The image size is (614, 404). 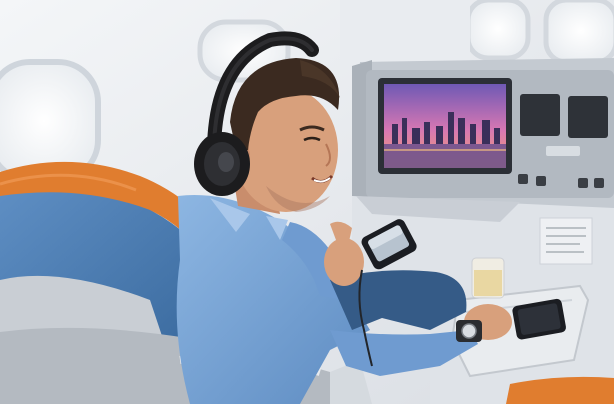 What do you see at coordinates (588, 117) in the screenshot?
I see `media-panel-right` at bounding box center [588, 117].